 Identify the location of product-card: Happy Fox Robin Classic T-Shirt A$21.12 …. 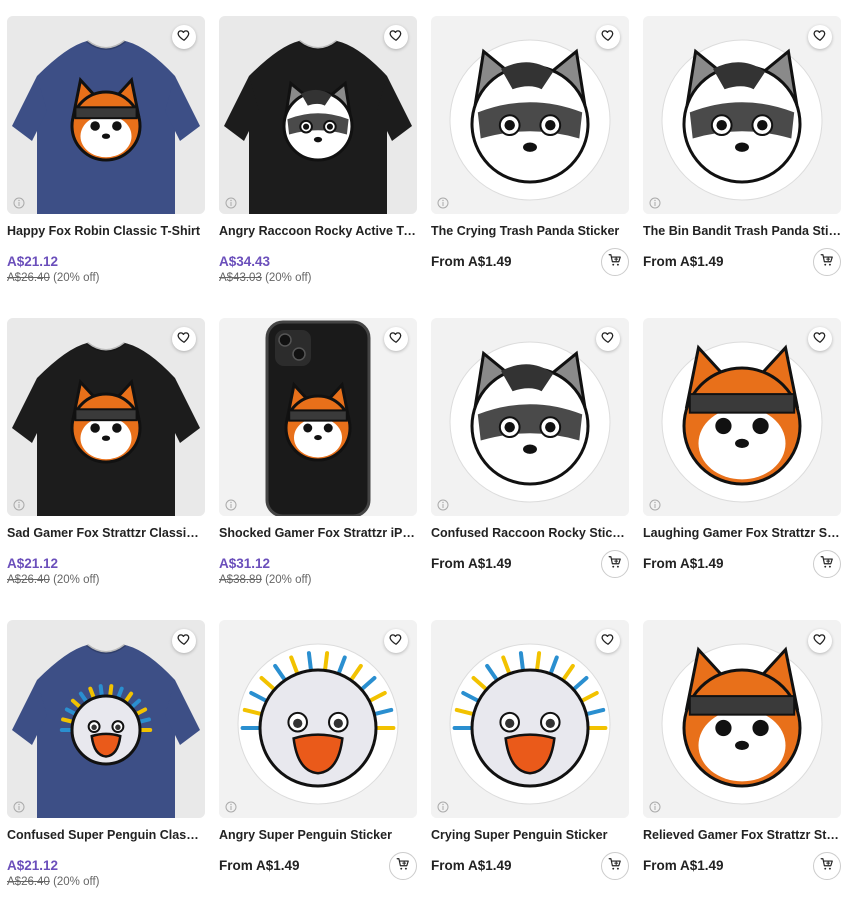
(106, 167).